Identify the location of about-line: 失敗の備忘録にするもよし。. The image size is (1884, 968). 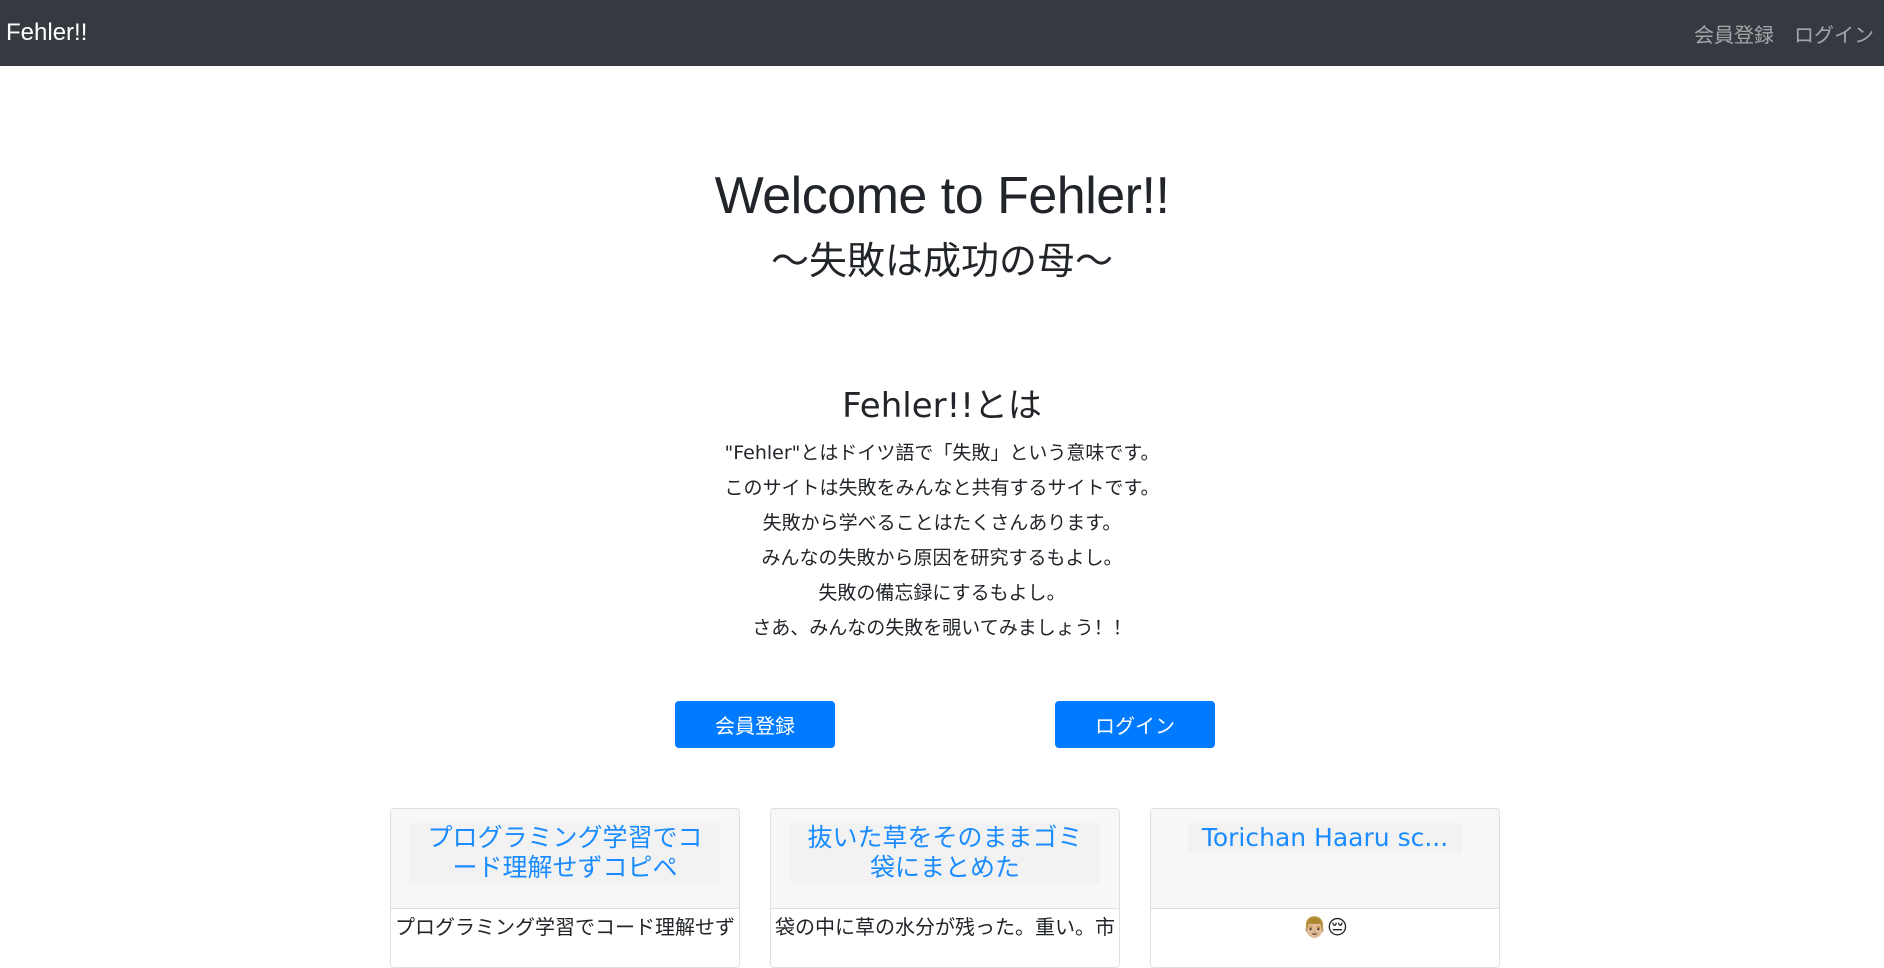
(942, 593).